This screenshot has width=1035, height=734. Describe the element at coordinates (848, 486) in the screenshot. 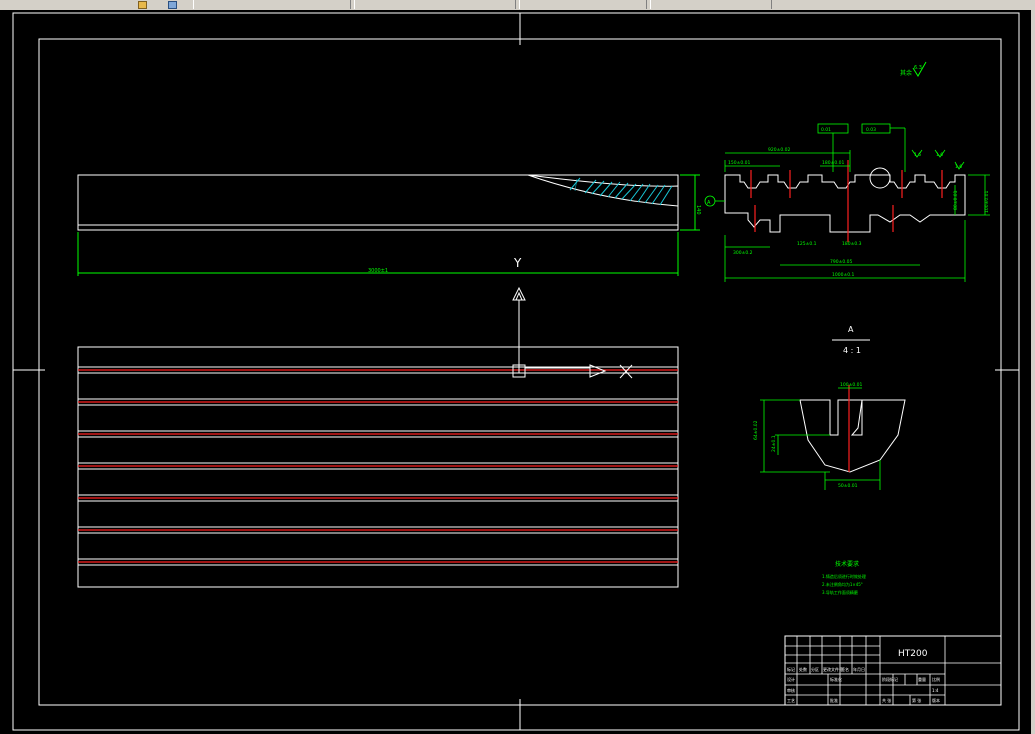

I see `detail-dim-bottom: 50±0.01` at that location.